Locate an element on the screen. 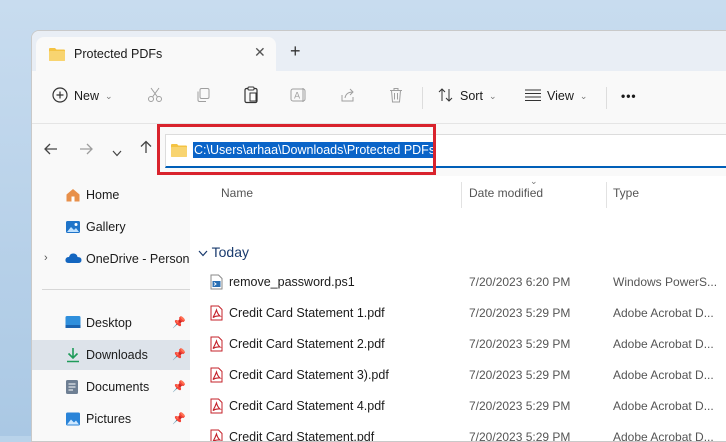 This screenshot has width=726, height=442. sidebar-item-desktop: Desktop 📌 is located at coordinates (111, 323).